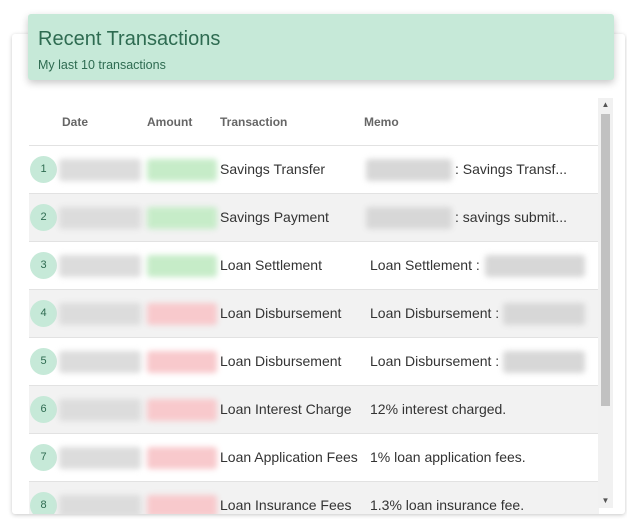 The image size is (627, 519). What do you see at coordinates (43, 169) in the screenshot?
I see `row-index-badge: 1` at bounding box center [43, 169].